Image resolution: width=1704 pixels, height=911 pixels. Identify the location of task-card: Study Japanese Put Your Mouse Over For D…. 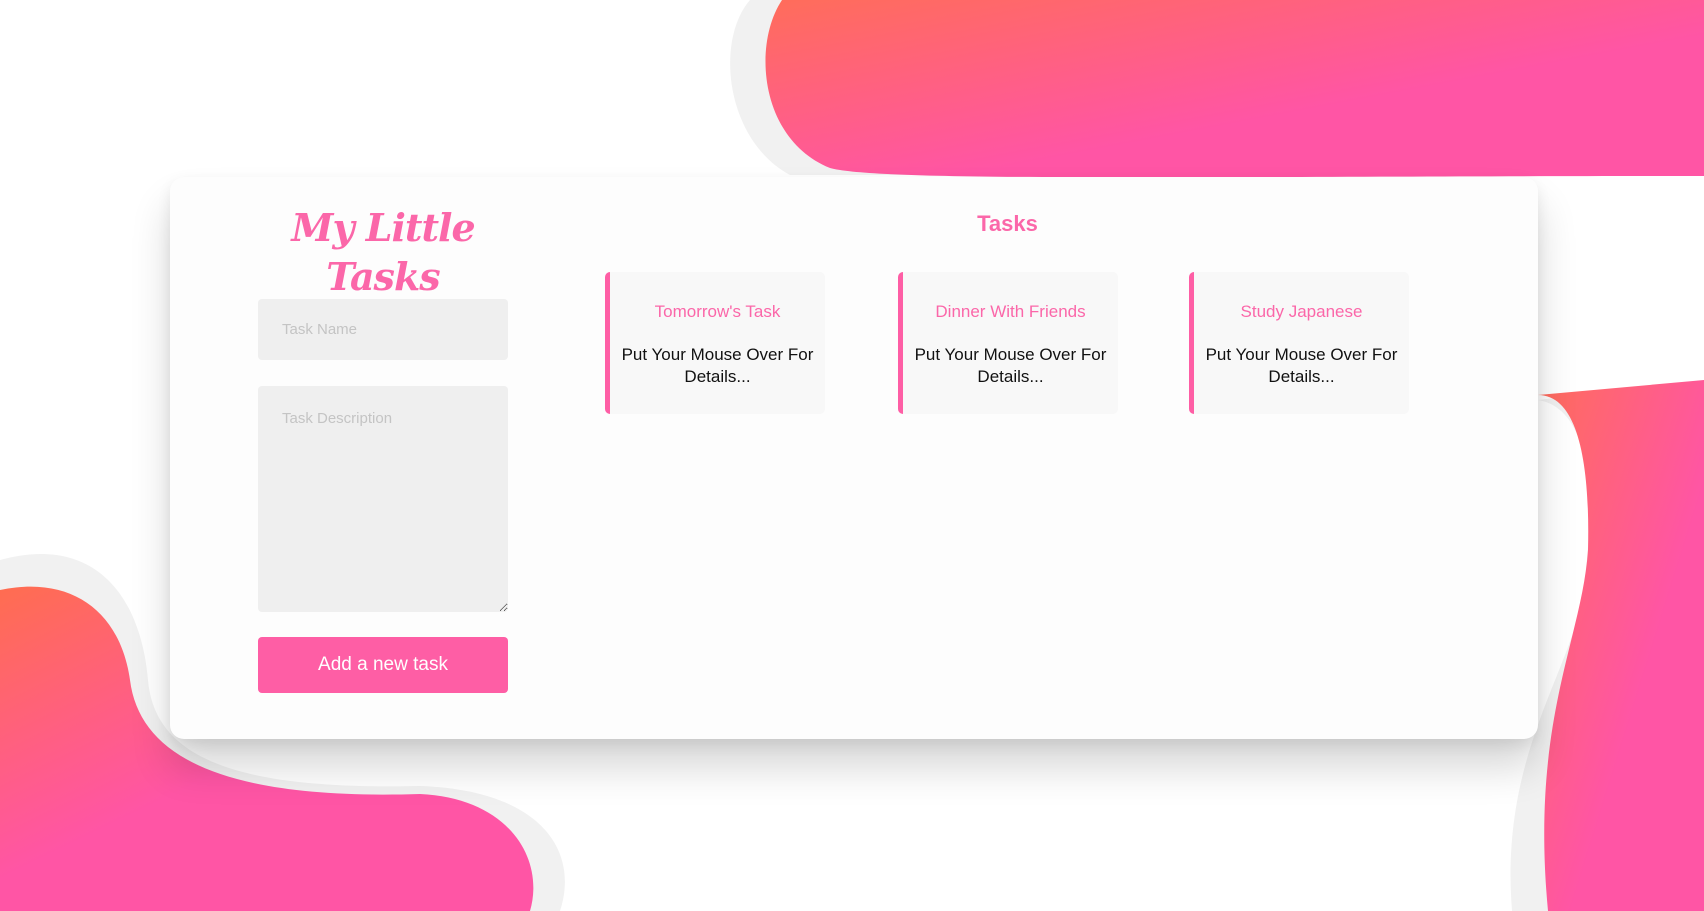
(1299, 343).